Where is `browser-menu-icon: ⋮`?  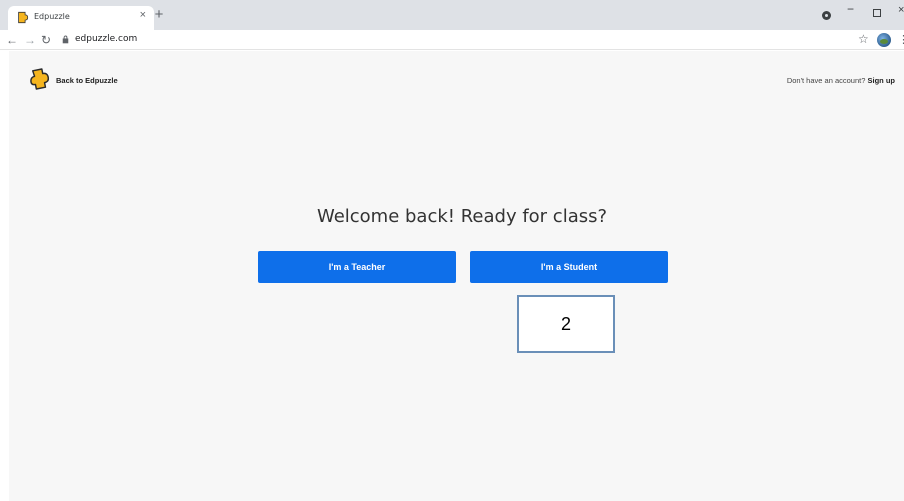
browser-menu-icon: ⋮ is located at coordinates (901, 39).